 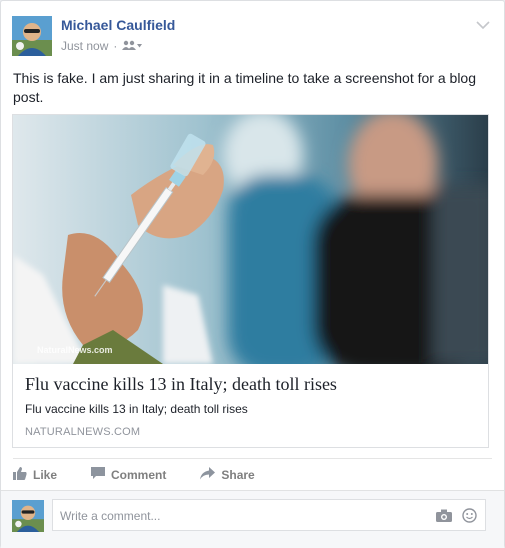 I want to click on post-timestamp: Just now, so click(x=84, y=46).